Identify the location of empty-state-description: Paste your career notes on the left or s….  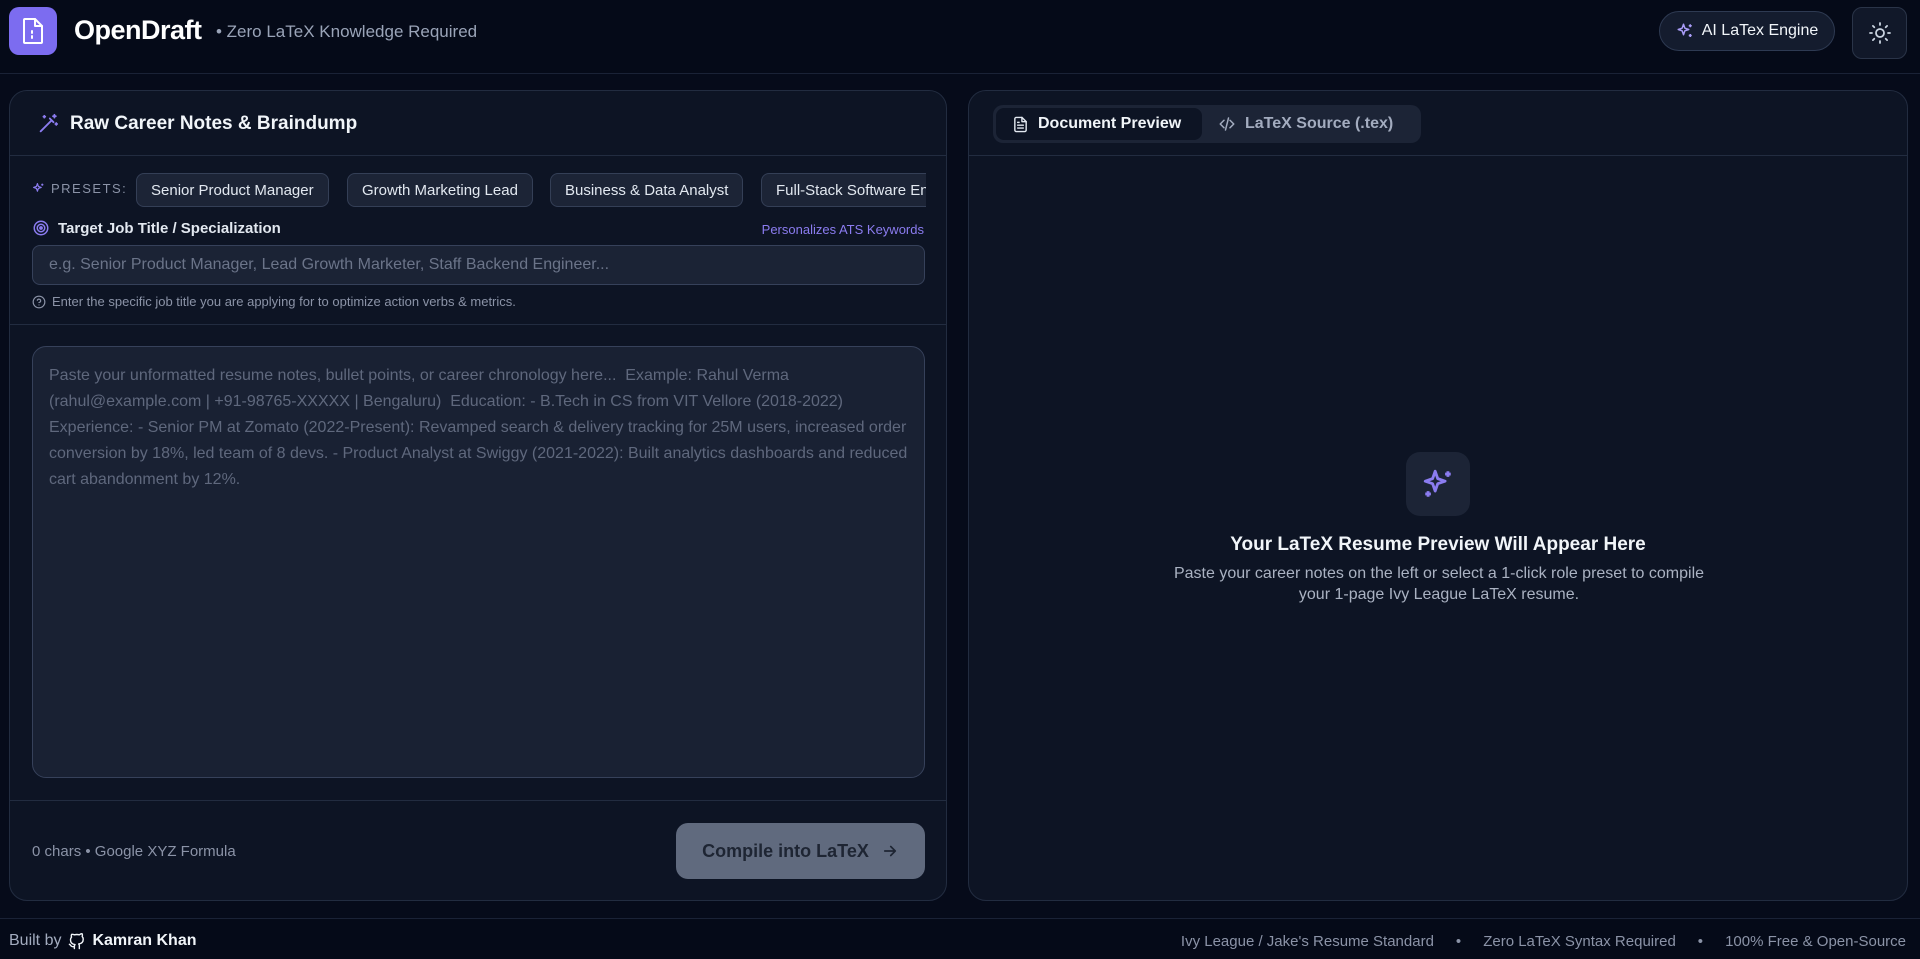
(1439, 584).